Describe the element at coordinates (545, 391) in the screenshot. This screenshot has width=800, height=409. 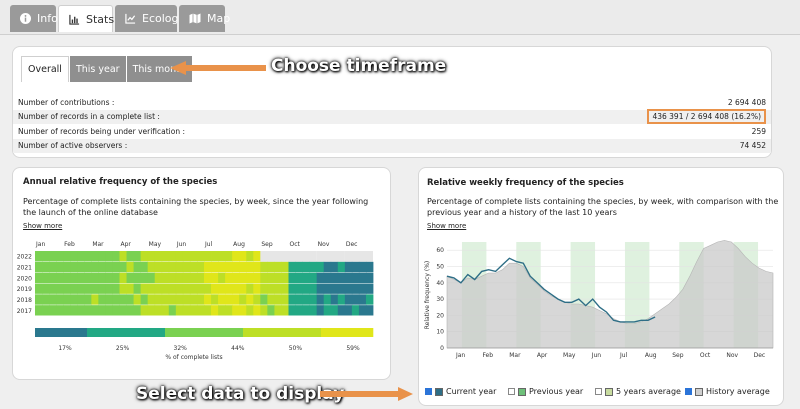
I see `legend-previous-year: Previous year` at that location.